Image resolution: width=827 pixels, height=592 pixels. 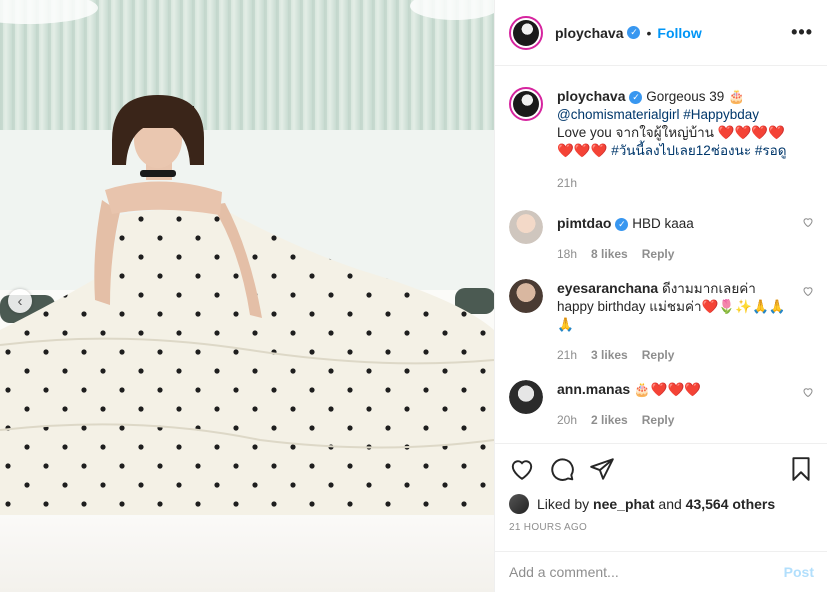 What do you see at coordinates (526, 32) in the screenshot?
I see `author-avatar` at bounding box center [526, 32].